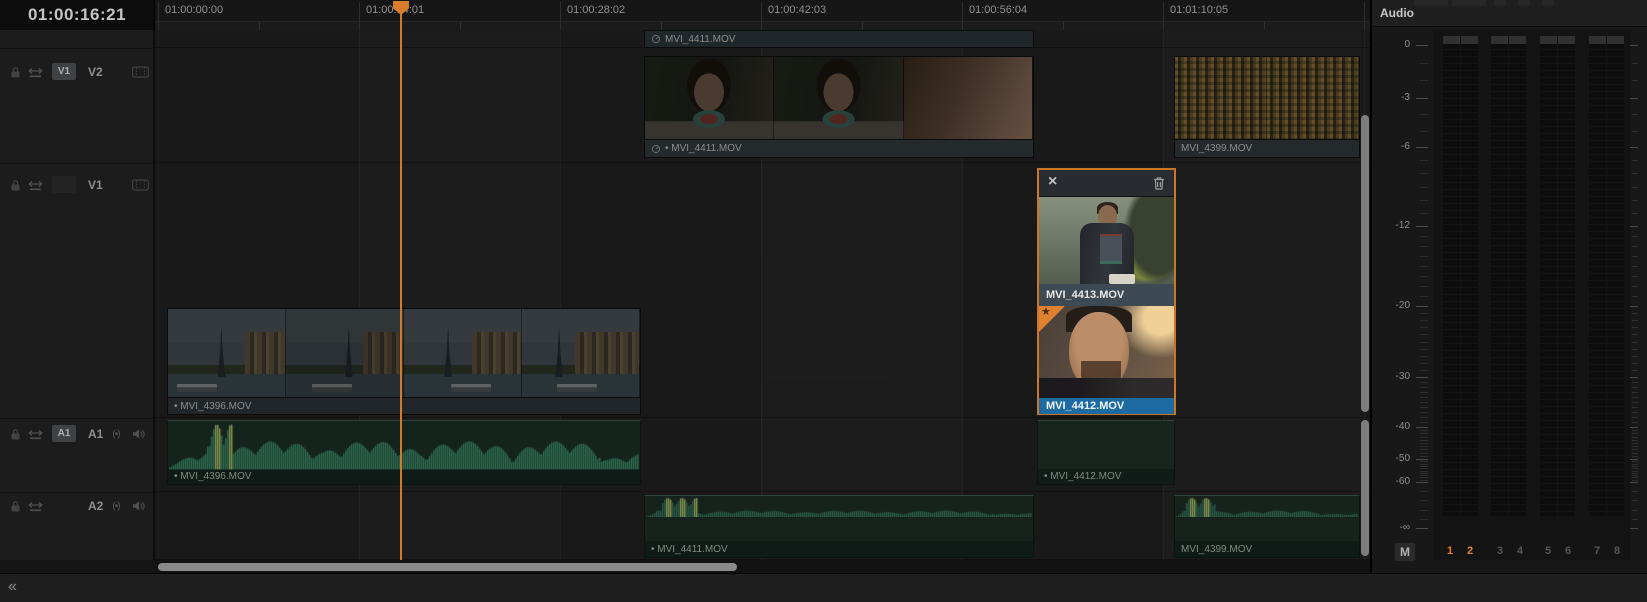 This screenshot has height=602, width=1647. I want to click on clip-a2-mvi4399: MVI_4399.MOV, so click(1267, 526).